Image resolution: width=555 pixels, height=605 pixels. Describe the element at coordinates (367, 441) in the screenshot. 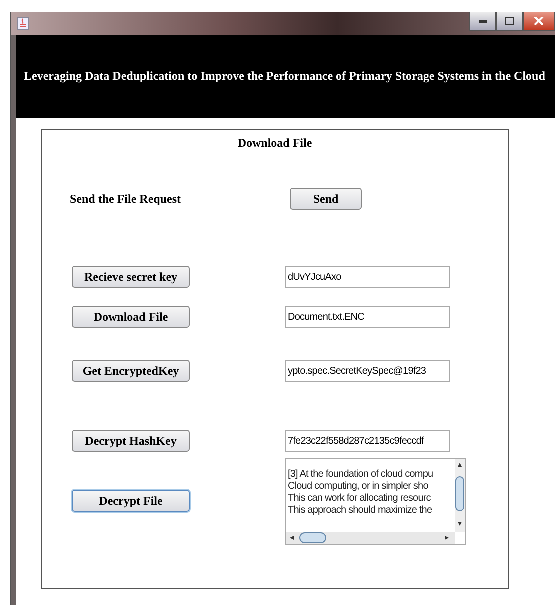

I see `text-field: 7fe23c22f558d287c2135c9feccdf` at that location.